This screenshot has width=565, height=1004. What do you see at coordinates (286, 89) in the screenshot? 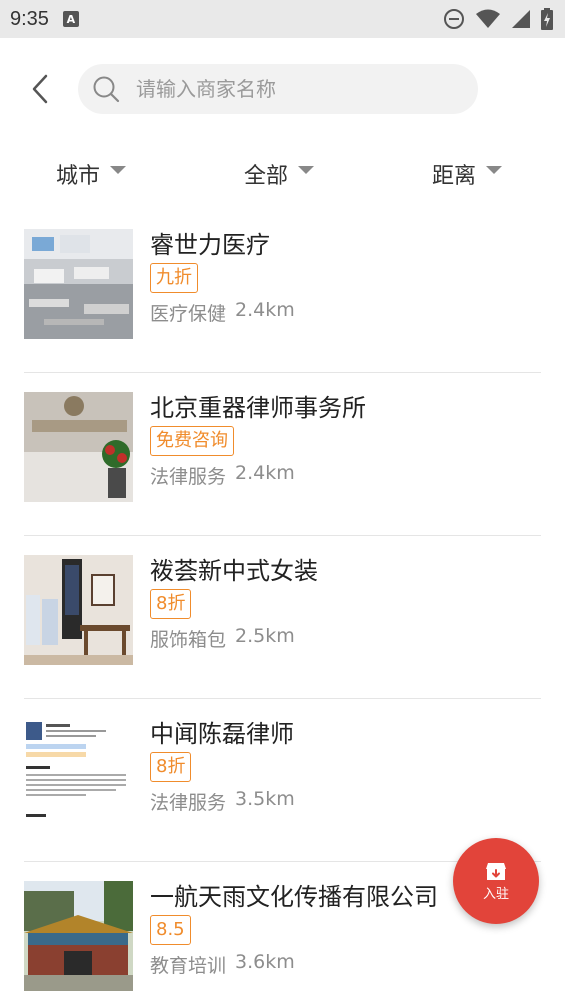
I see `search-input` at bounding box center [286, 89].